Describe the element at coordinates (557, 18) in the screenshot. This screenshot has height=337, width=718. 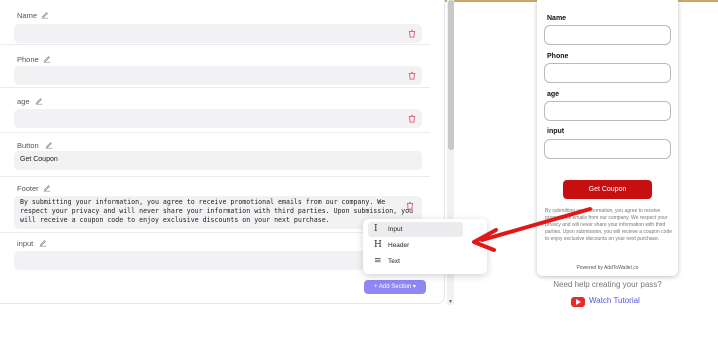
I see `preview-field-label: Name` at that location.